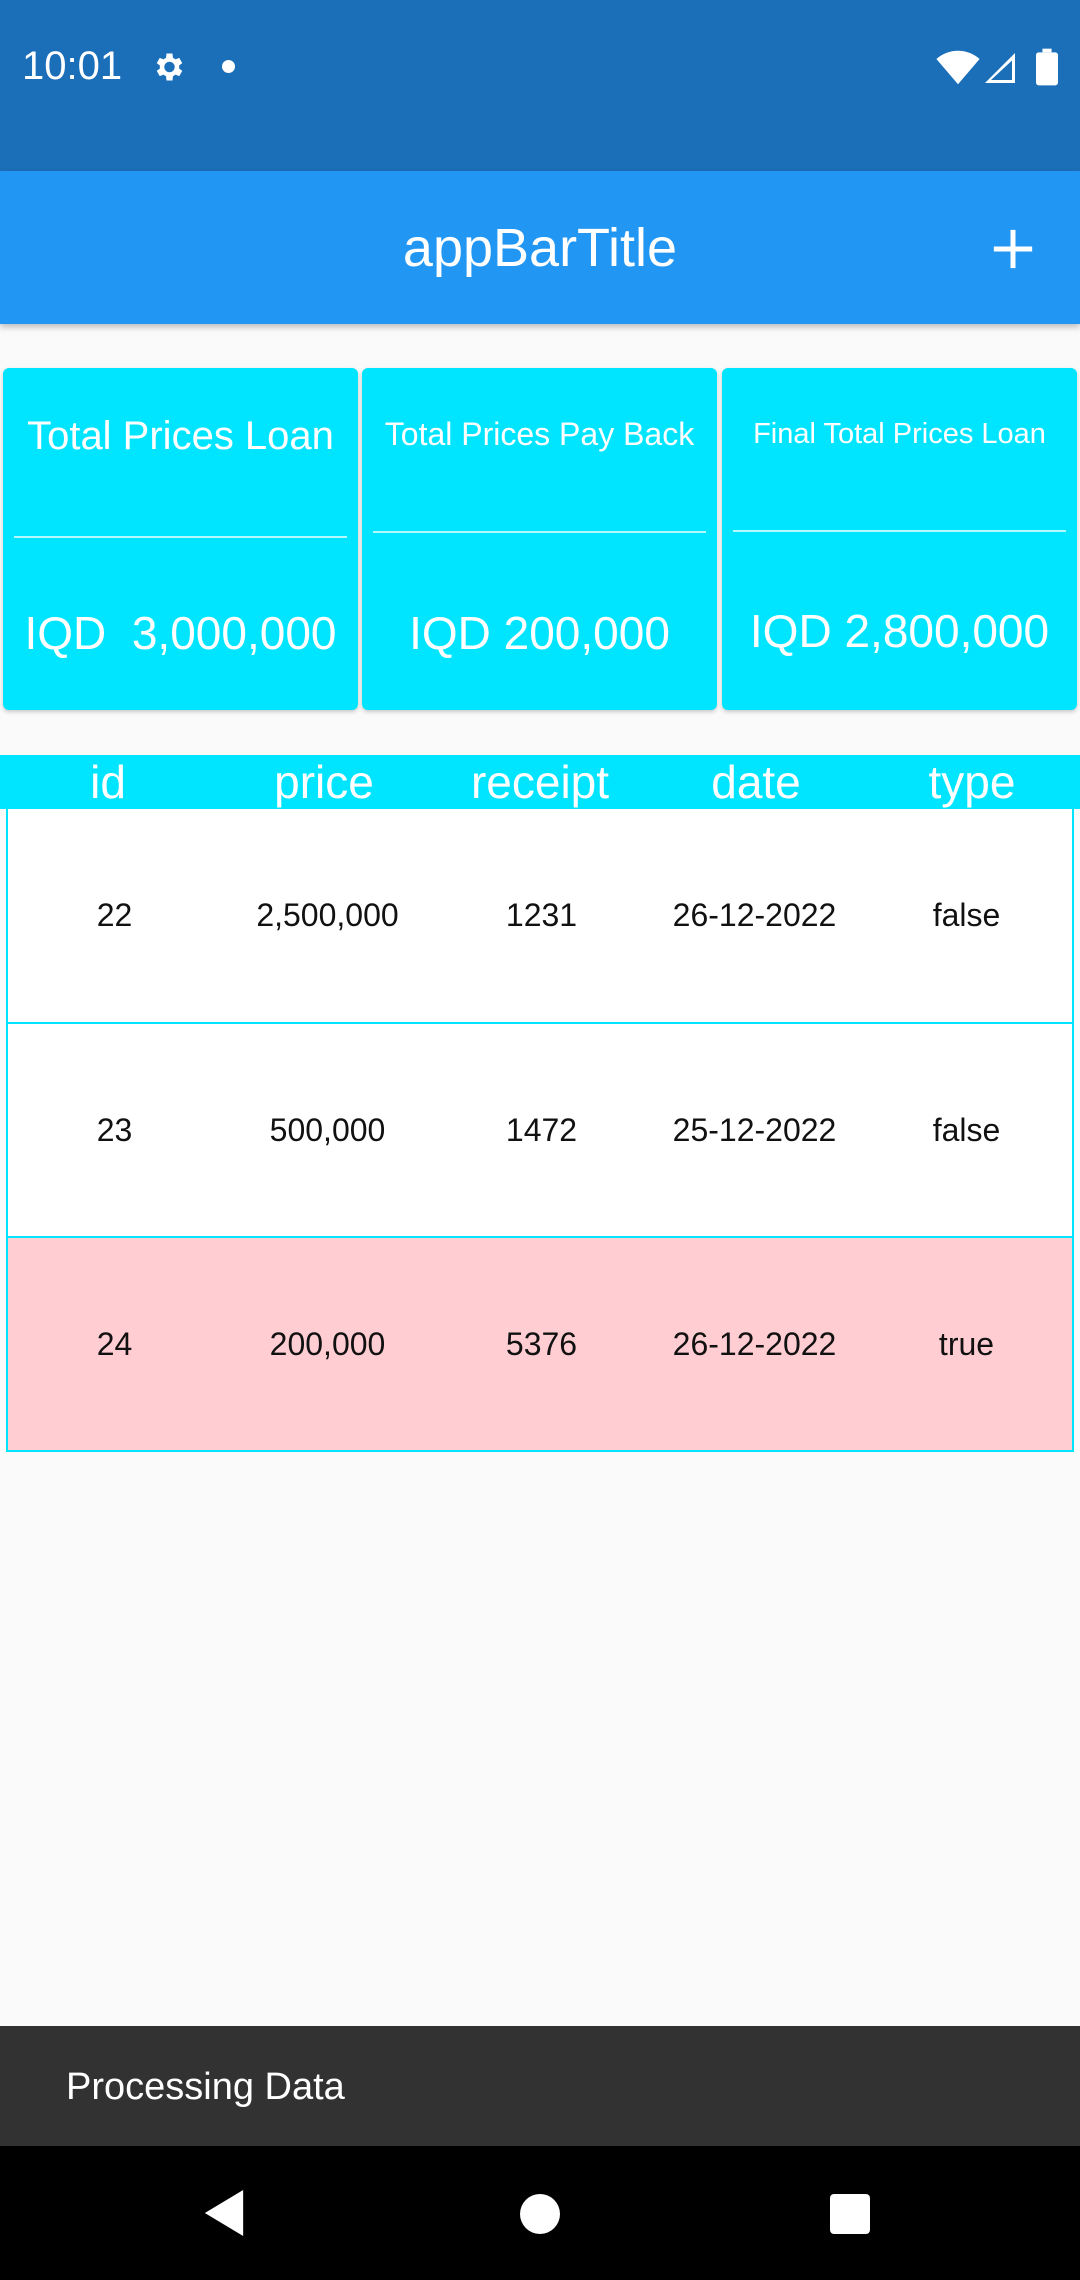 The width and height of the screenshot is (1080, 2280). Describe the element at coordinates (169, 67) in the screenshot. I see `gear-icon` at that location.